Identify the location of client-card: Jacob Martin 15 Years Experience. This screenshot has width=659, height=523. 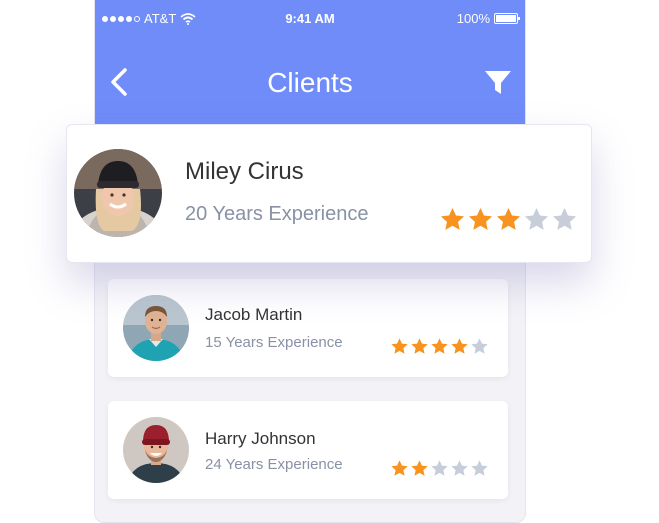
(308, 328).